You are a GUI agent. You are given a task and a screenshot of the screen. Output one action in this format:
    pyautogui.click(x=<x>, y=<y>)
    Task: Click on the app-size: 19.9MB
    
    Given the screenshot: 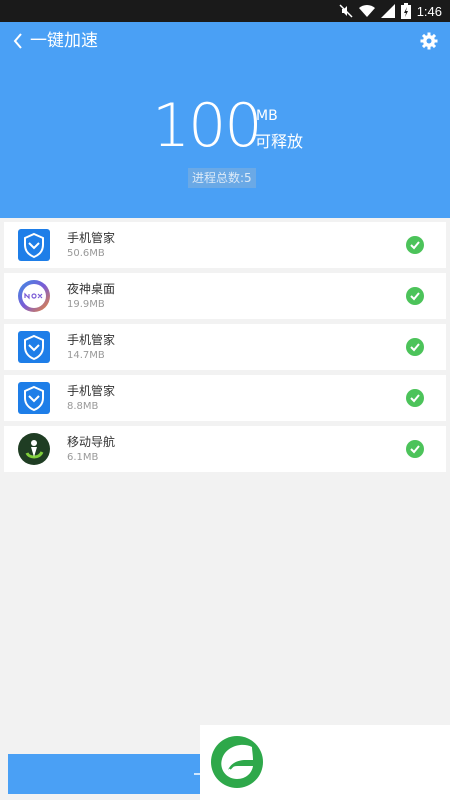 What is the action you would take?
    pyautogui.click(x=86, y=304)
    